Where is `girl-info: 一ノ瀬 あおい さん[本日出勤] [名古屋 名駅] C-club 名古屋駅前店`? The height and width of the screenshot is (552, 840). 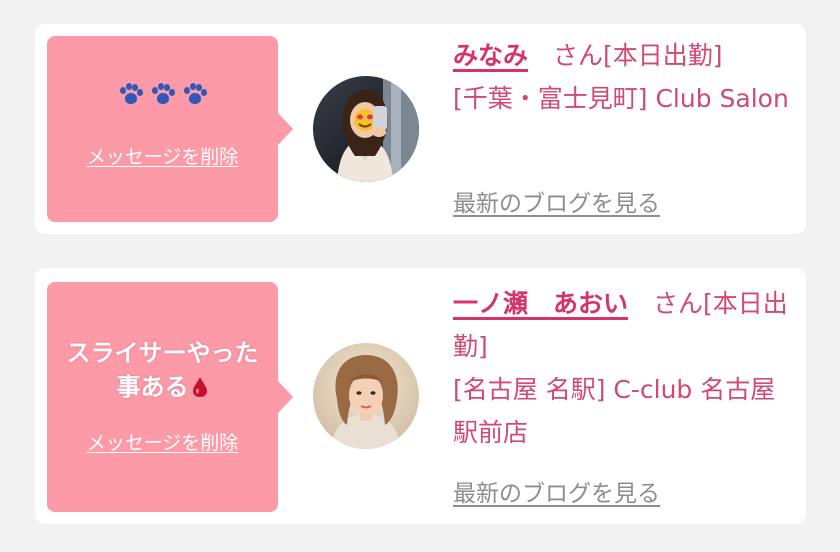 girl-info: 一ノ瀬 あおい さん[本日出勤] [名古屋 名駅] C-club 名古屋駅前店 is located at coordinates (623, 368).